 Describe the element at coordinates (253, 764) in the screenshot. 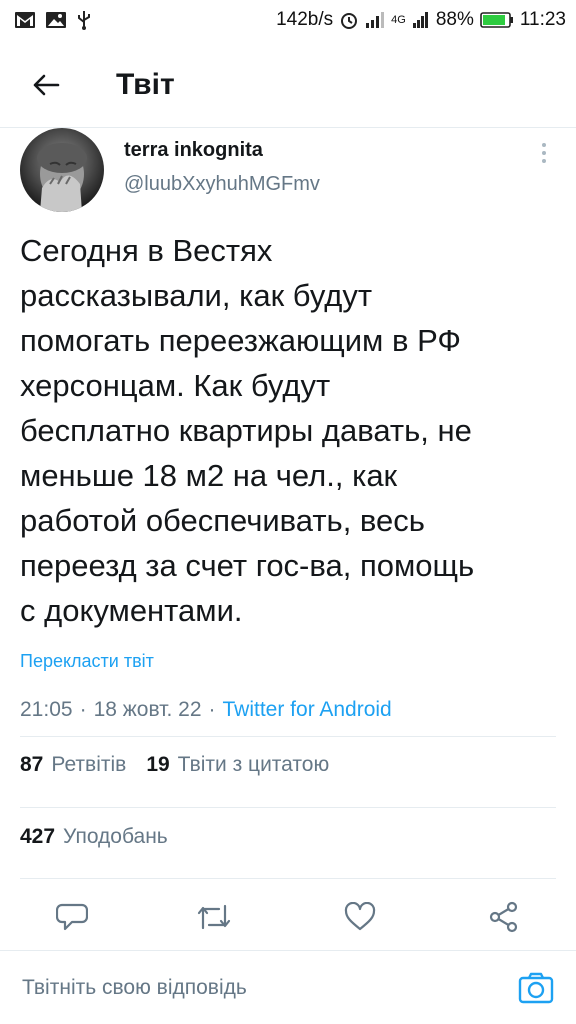

I see `quotes-label: Твіти з цитатою` at that location.